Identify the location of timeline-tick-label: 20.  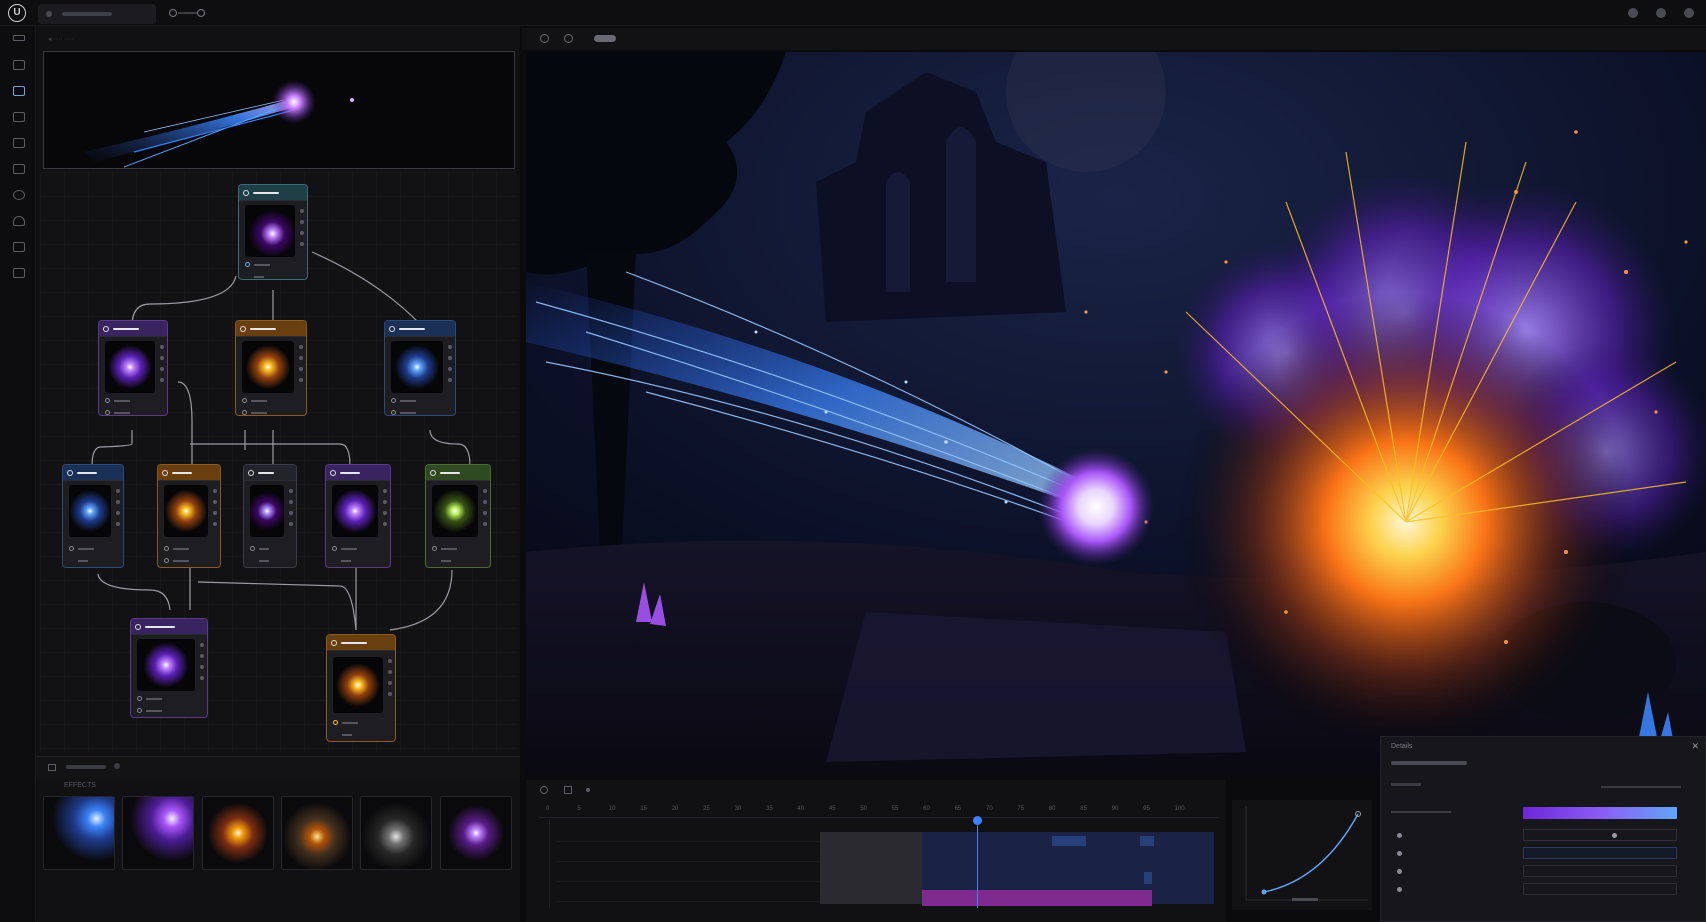
(675, 809).